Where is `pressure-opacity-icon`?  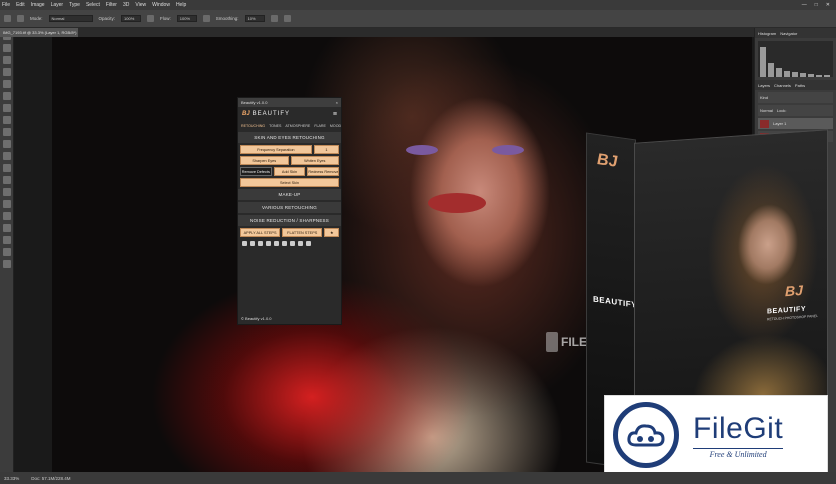 pressure-opacity-icon is located at coordinates (151, 18).